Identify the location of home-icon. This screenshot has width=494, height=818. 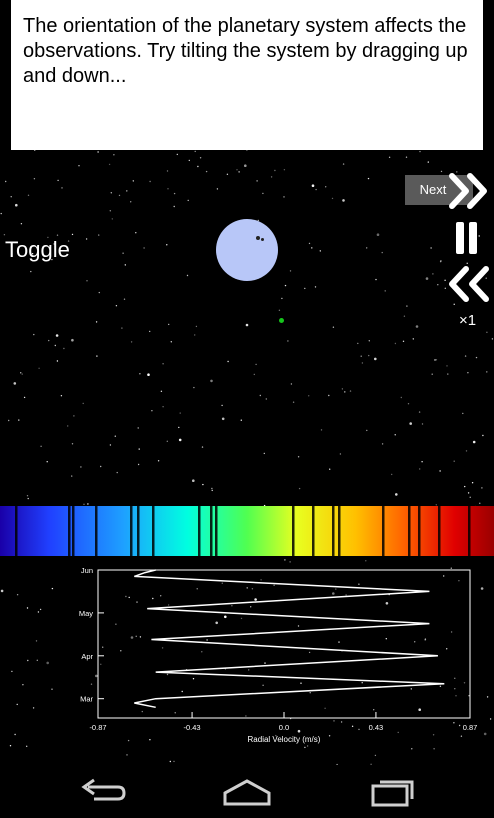
(247, 792).